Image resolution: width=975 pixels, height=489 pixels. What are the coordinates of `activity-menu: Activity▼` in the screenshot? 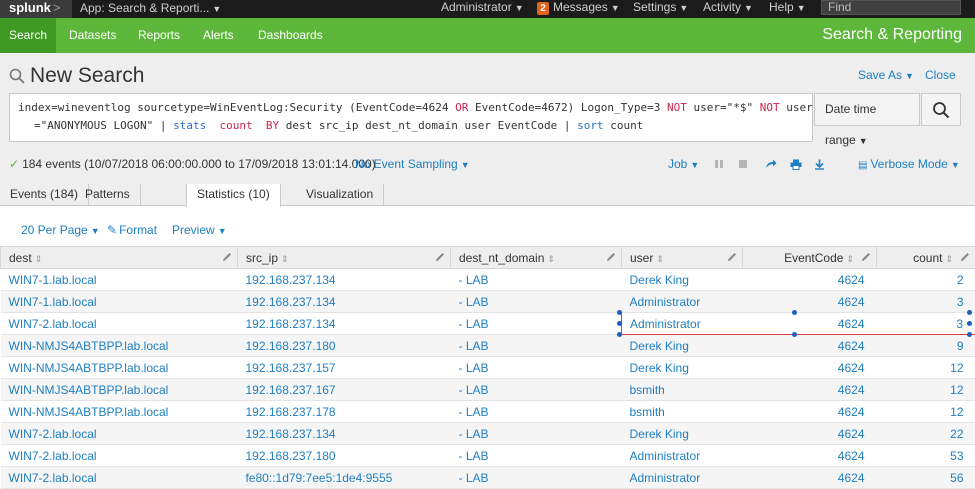 It's located at (728, 8).